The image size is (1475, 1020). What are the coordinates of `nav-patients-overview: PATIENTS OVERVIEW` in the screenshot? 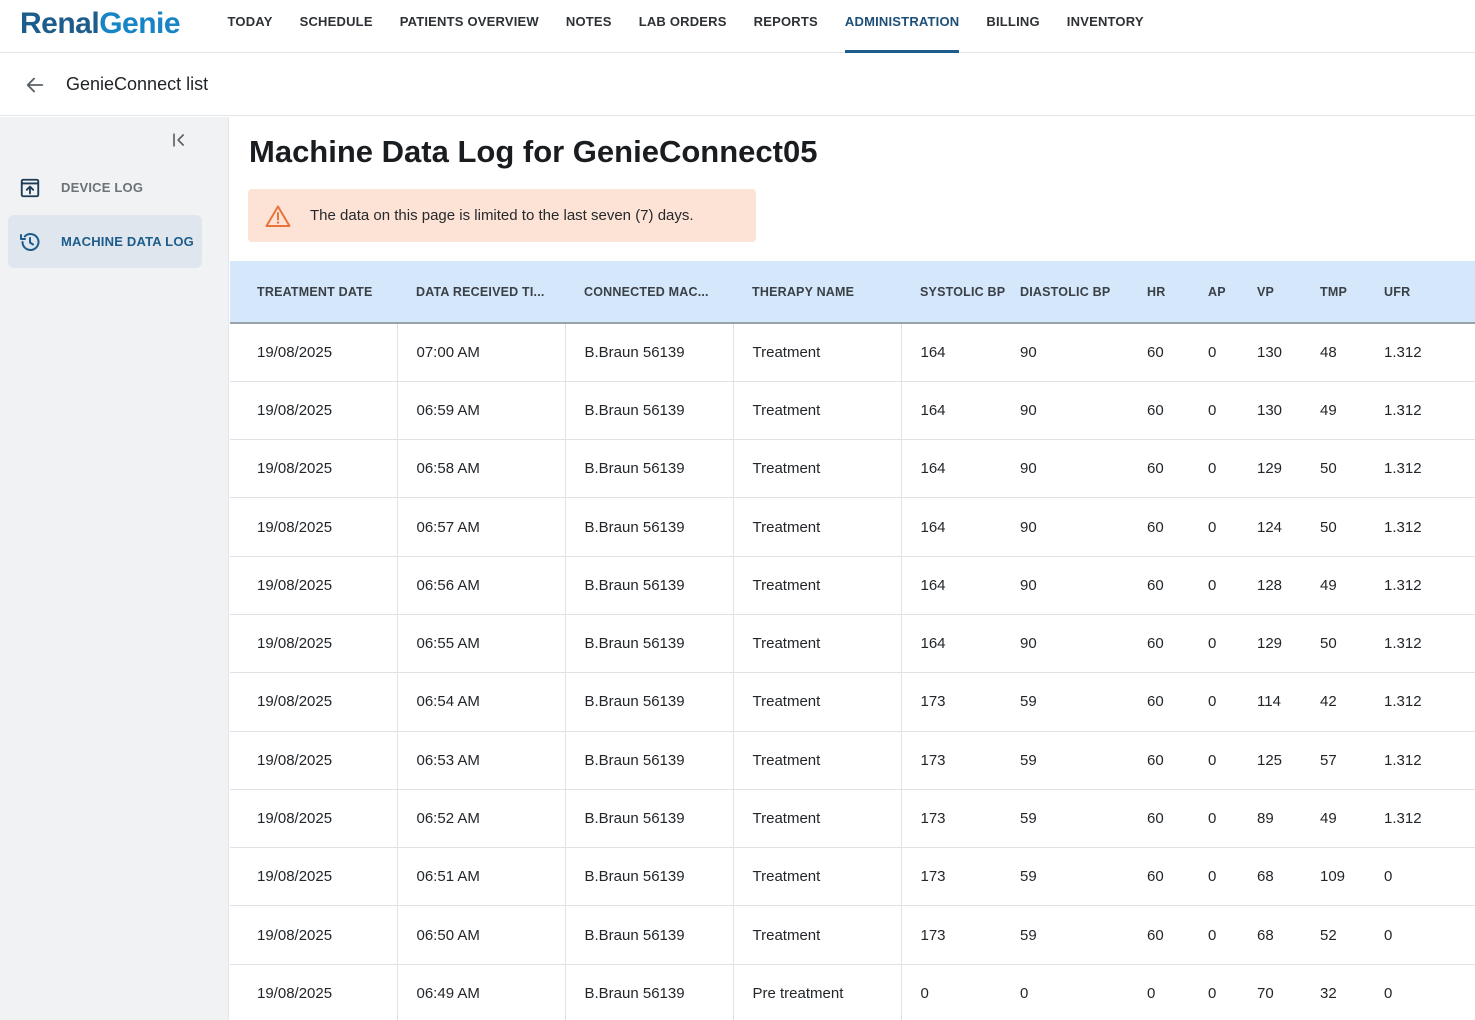 It's located at (469, 26).